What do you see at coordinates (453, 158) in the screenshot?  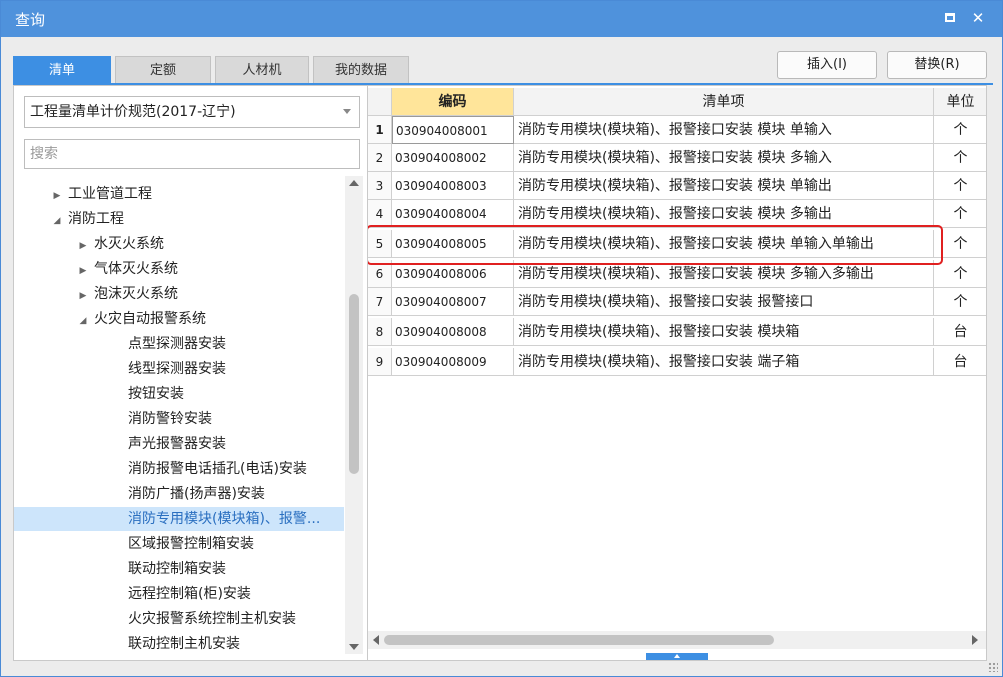 I see `row-code: 030904008002` at bounding box center [453, 158].